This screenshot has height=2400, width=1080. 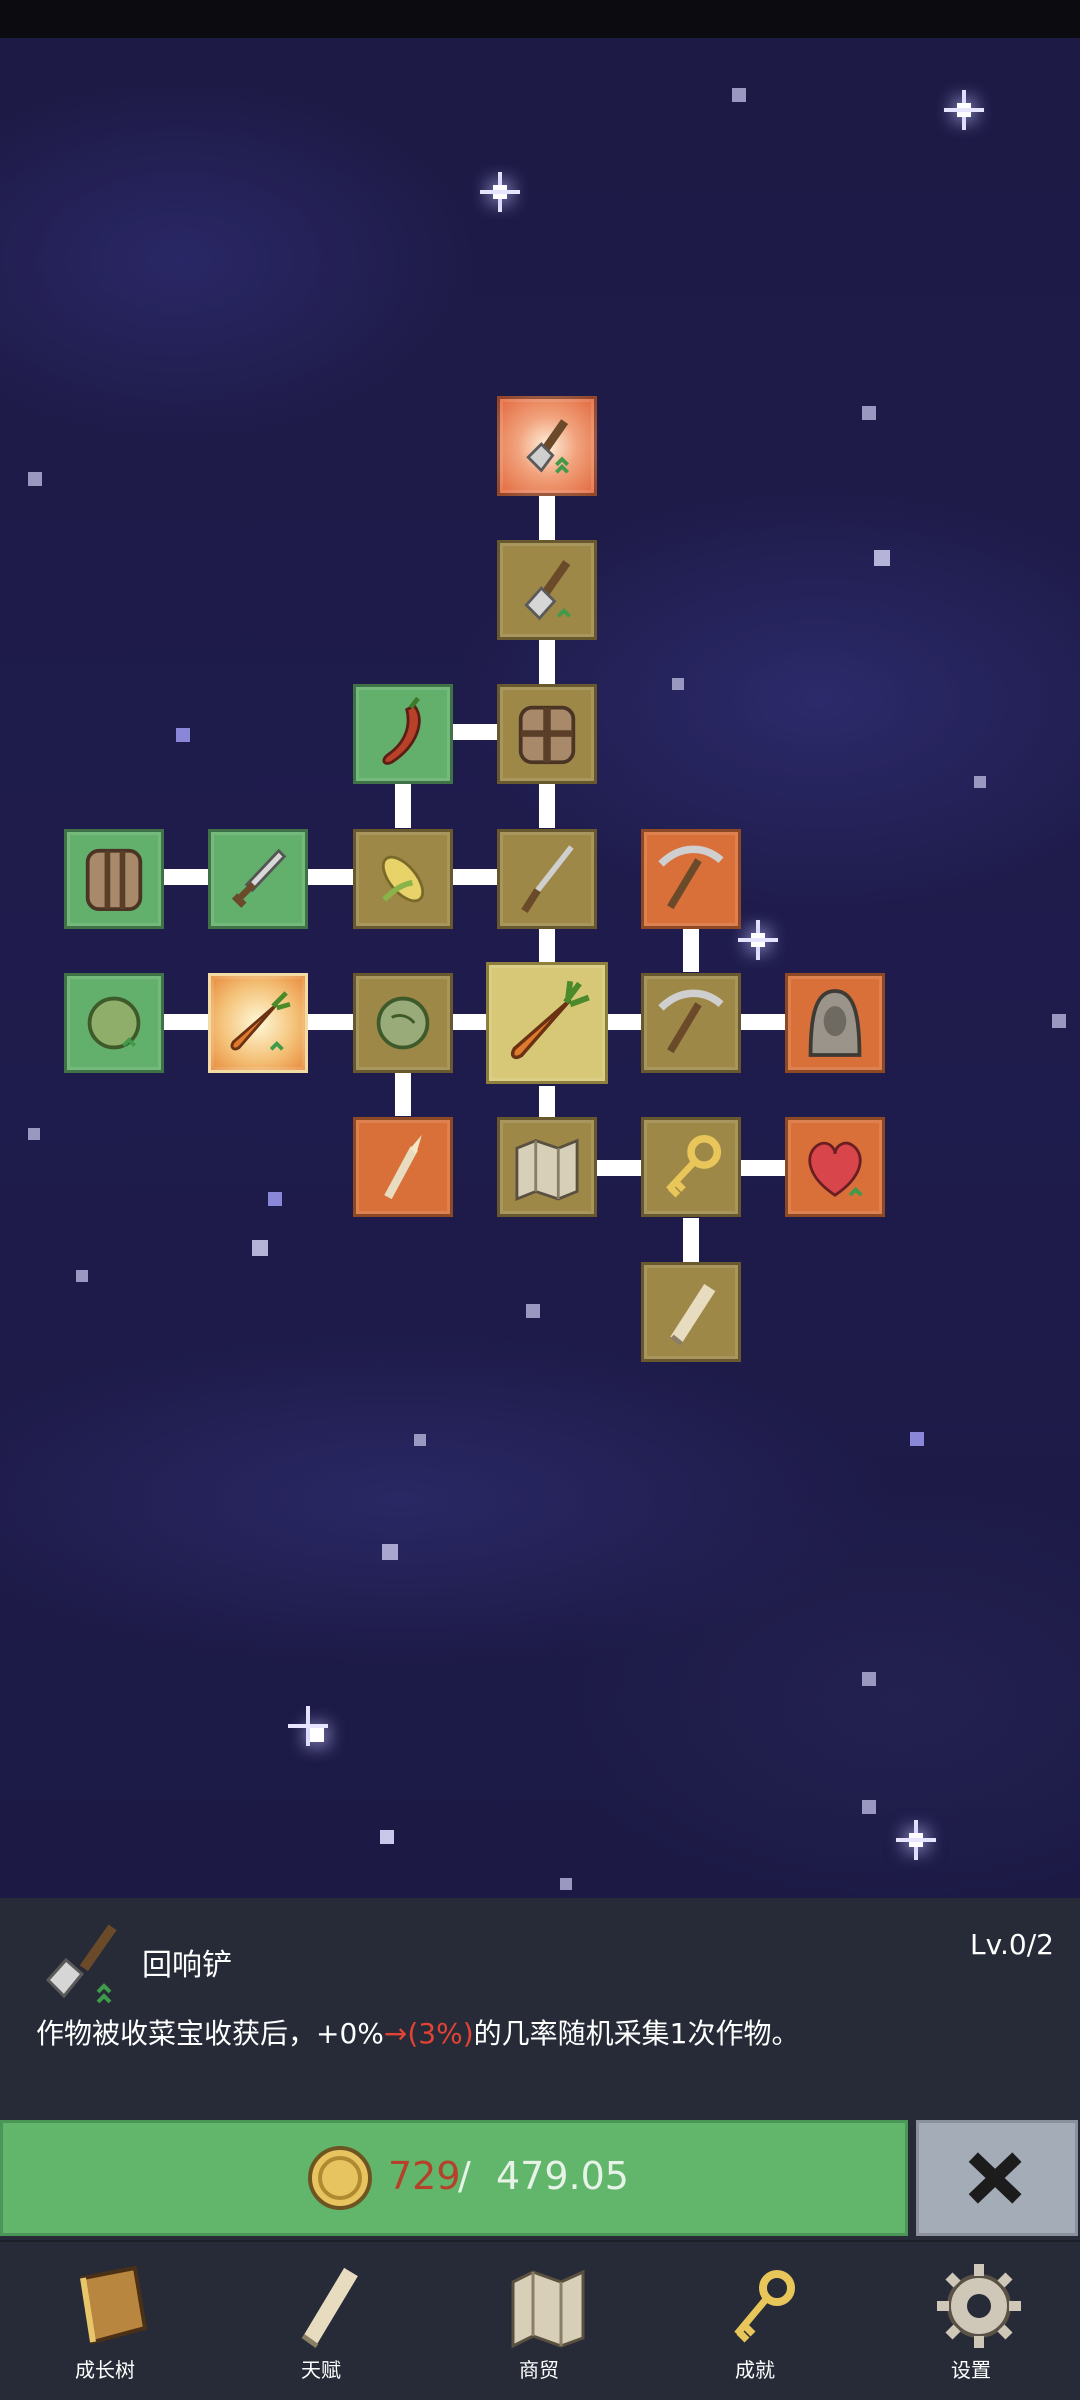 I want to click on skill-name: 回响铲, so click(x=187, y=1965).